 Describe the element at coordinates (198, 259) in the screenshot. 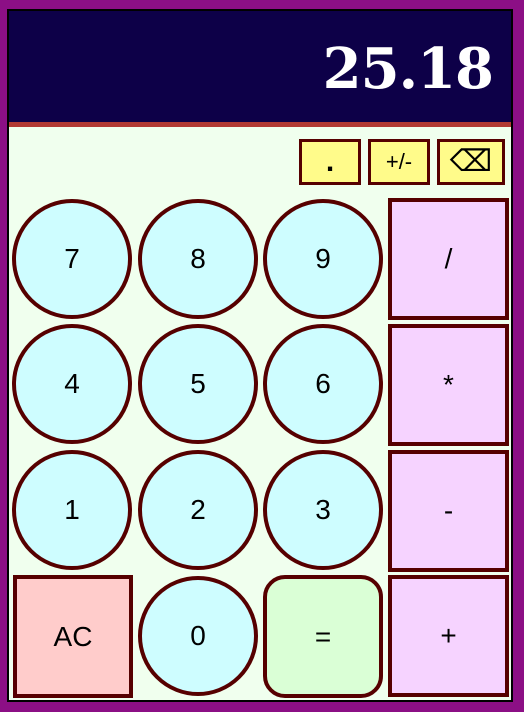

I see `digit-8-button: 8` at that location.